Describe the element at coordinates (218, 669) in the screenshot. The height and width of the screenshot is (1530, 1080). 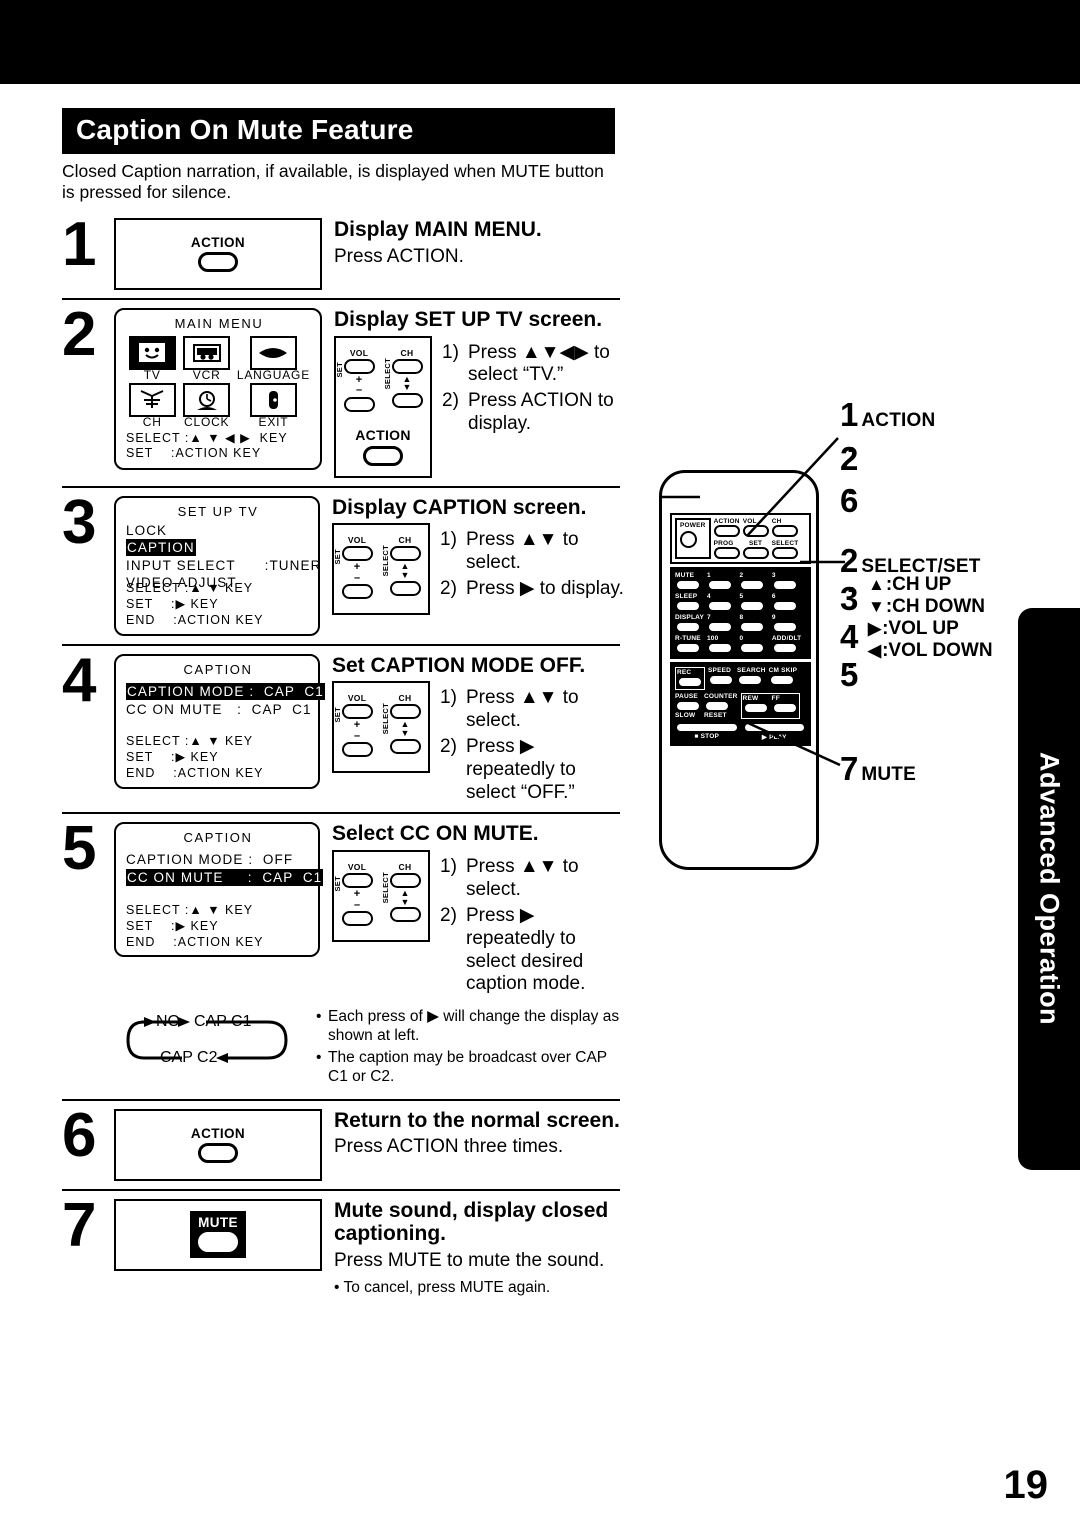
I see `osd-title: CAPTION` at that location.